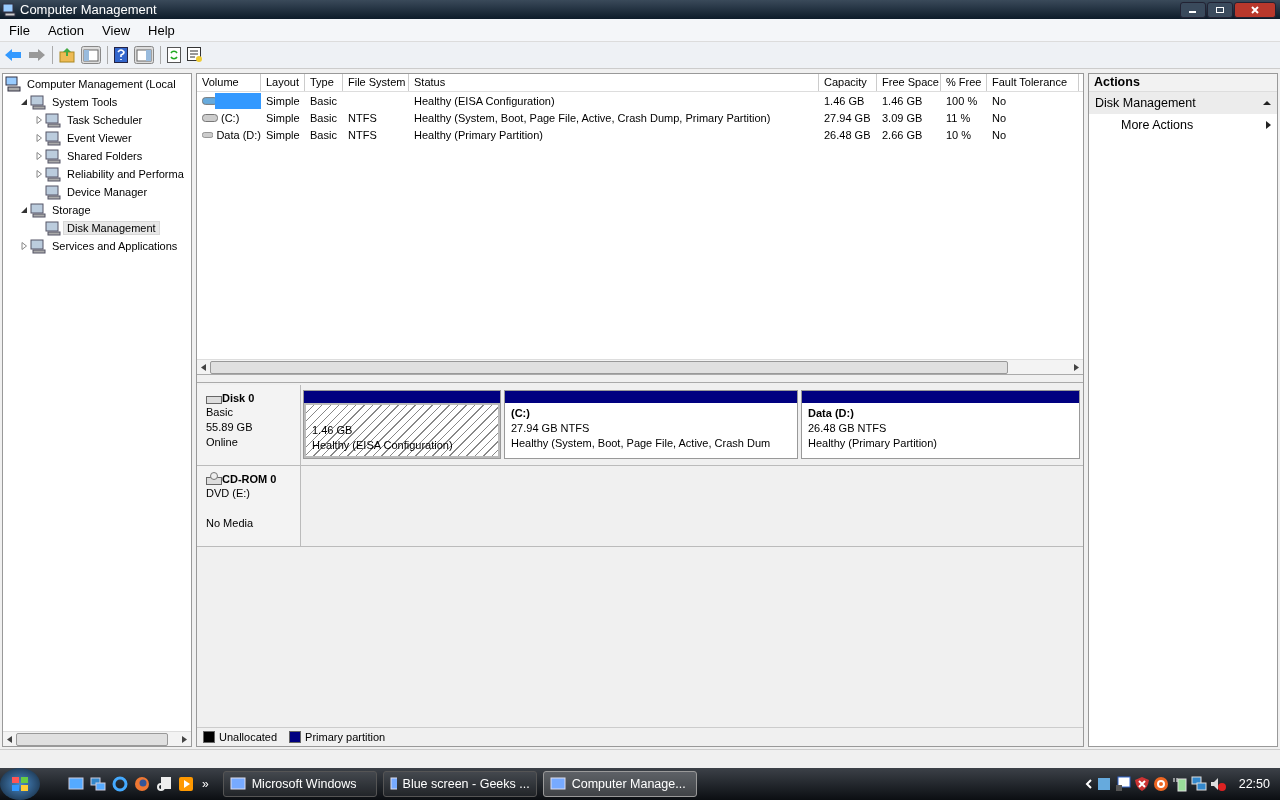 The height and width of the screenshot is (800, 1280). What do you see at coordinates (229, 82) in the screenshot?
I see `column-header: Volume` at bounding box center [229, 82].